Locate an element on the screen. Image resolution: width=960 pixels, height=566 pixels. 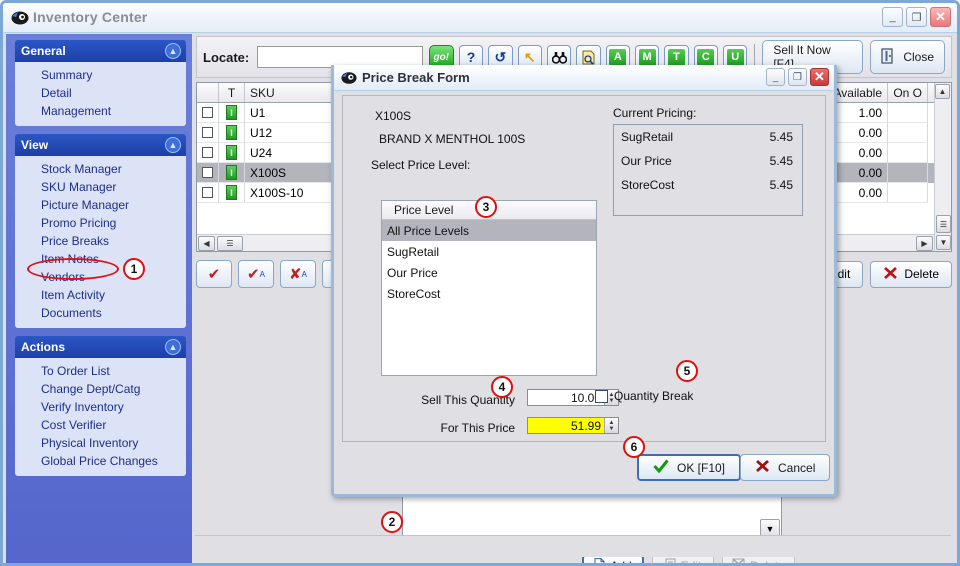
dialog-cancel-button: Cancel is located at coordinates (785, 467).